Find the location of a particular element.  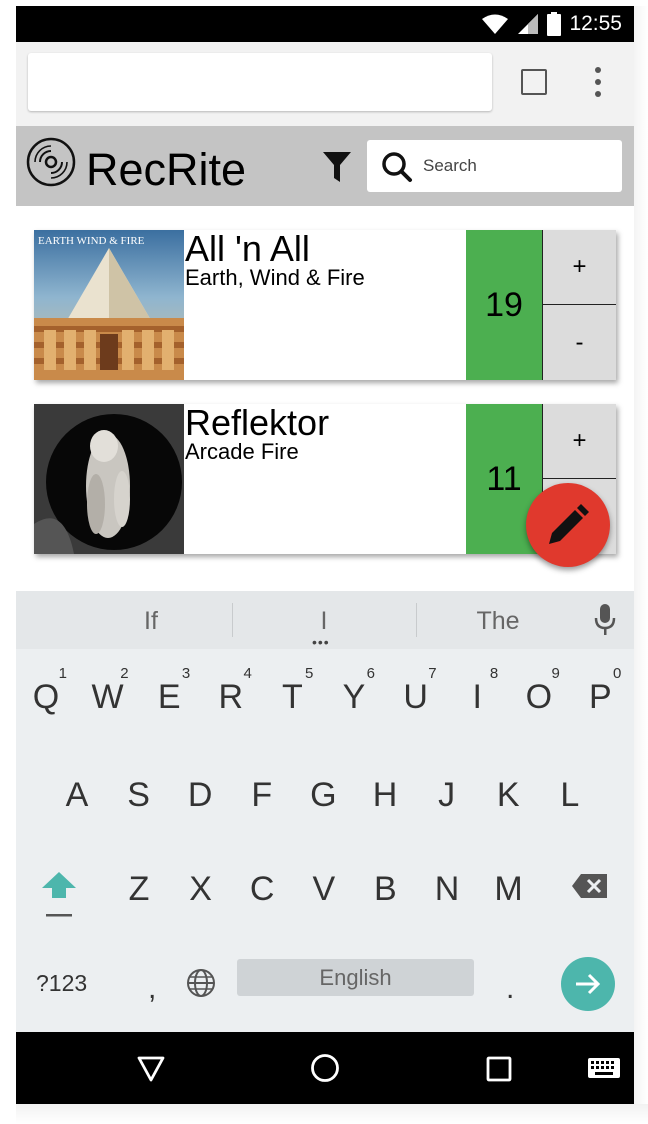

letter-key: F is located at coordinates (262, 787).